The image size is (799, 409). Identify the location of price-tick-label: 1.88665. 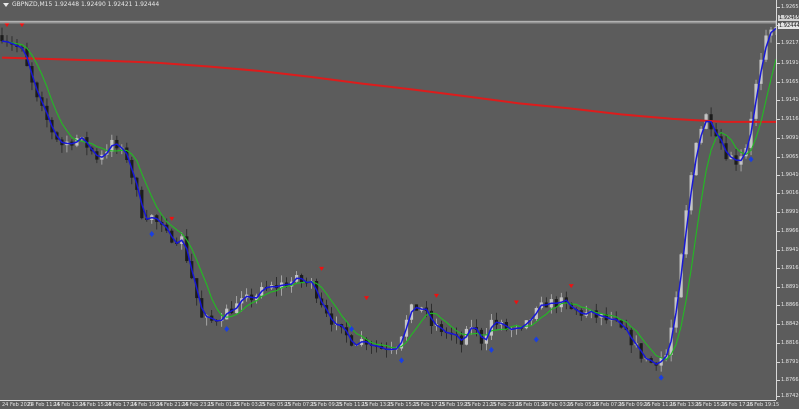
(788, 305).